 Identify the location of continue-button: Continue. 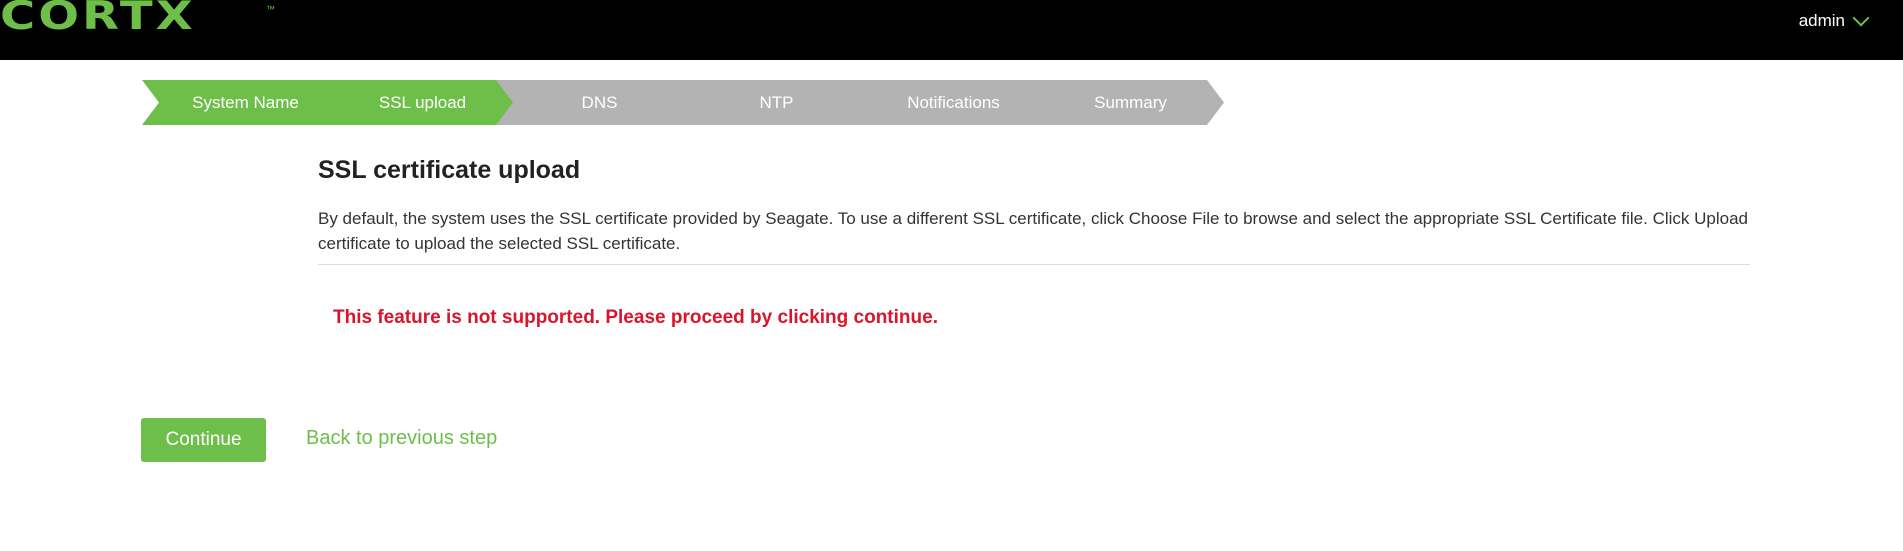
(203, 440).